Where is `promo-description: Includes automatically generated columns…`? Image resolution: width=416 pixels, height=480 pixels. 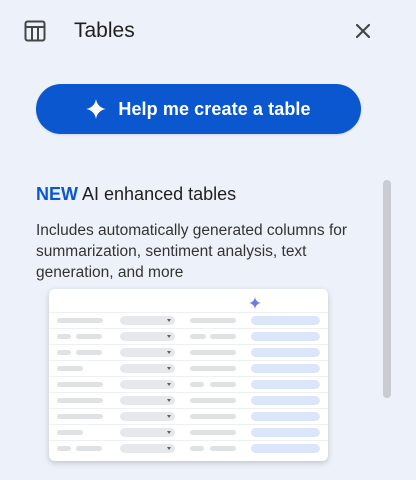 promo-description: Includes automatically generated columns… is located at coordinates (192, 251).